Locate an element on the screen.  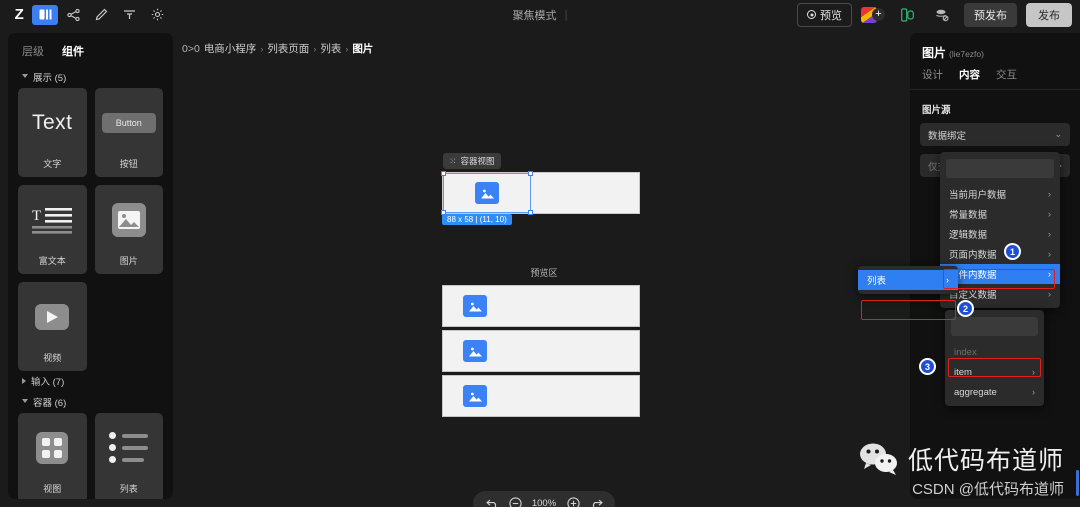
image-placeholder-icon is located at coordinates (487, 193).